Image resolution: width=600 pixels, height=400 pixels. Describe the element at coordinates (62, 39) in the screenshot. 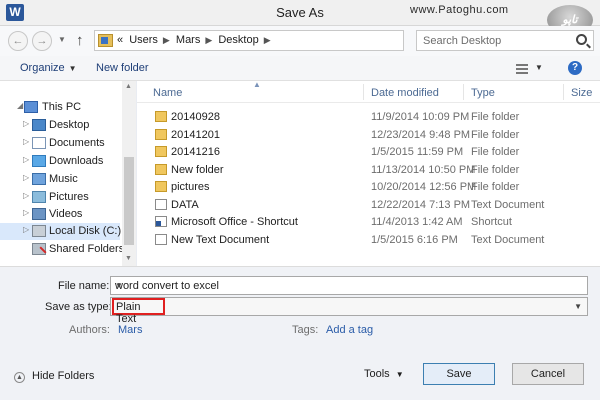

I see `recent-locations-caret-icon: ▼` at that location.